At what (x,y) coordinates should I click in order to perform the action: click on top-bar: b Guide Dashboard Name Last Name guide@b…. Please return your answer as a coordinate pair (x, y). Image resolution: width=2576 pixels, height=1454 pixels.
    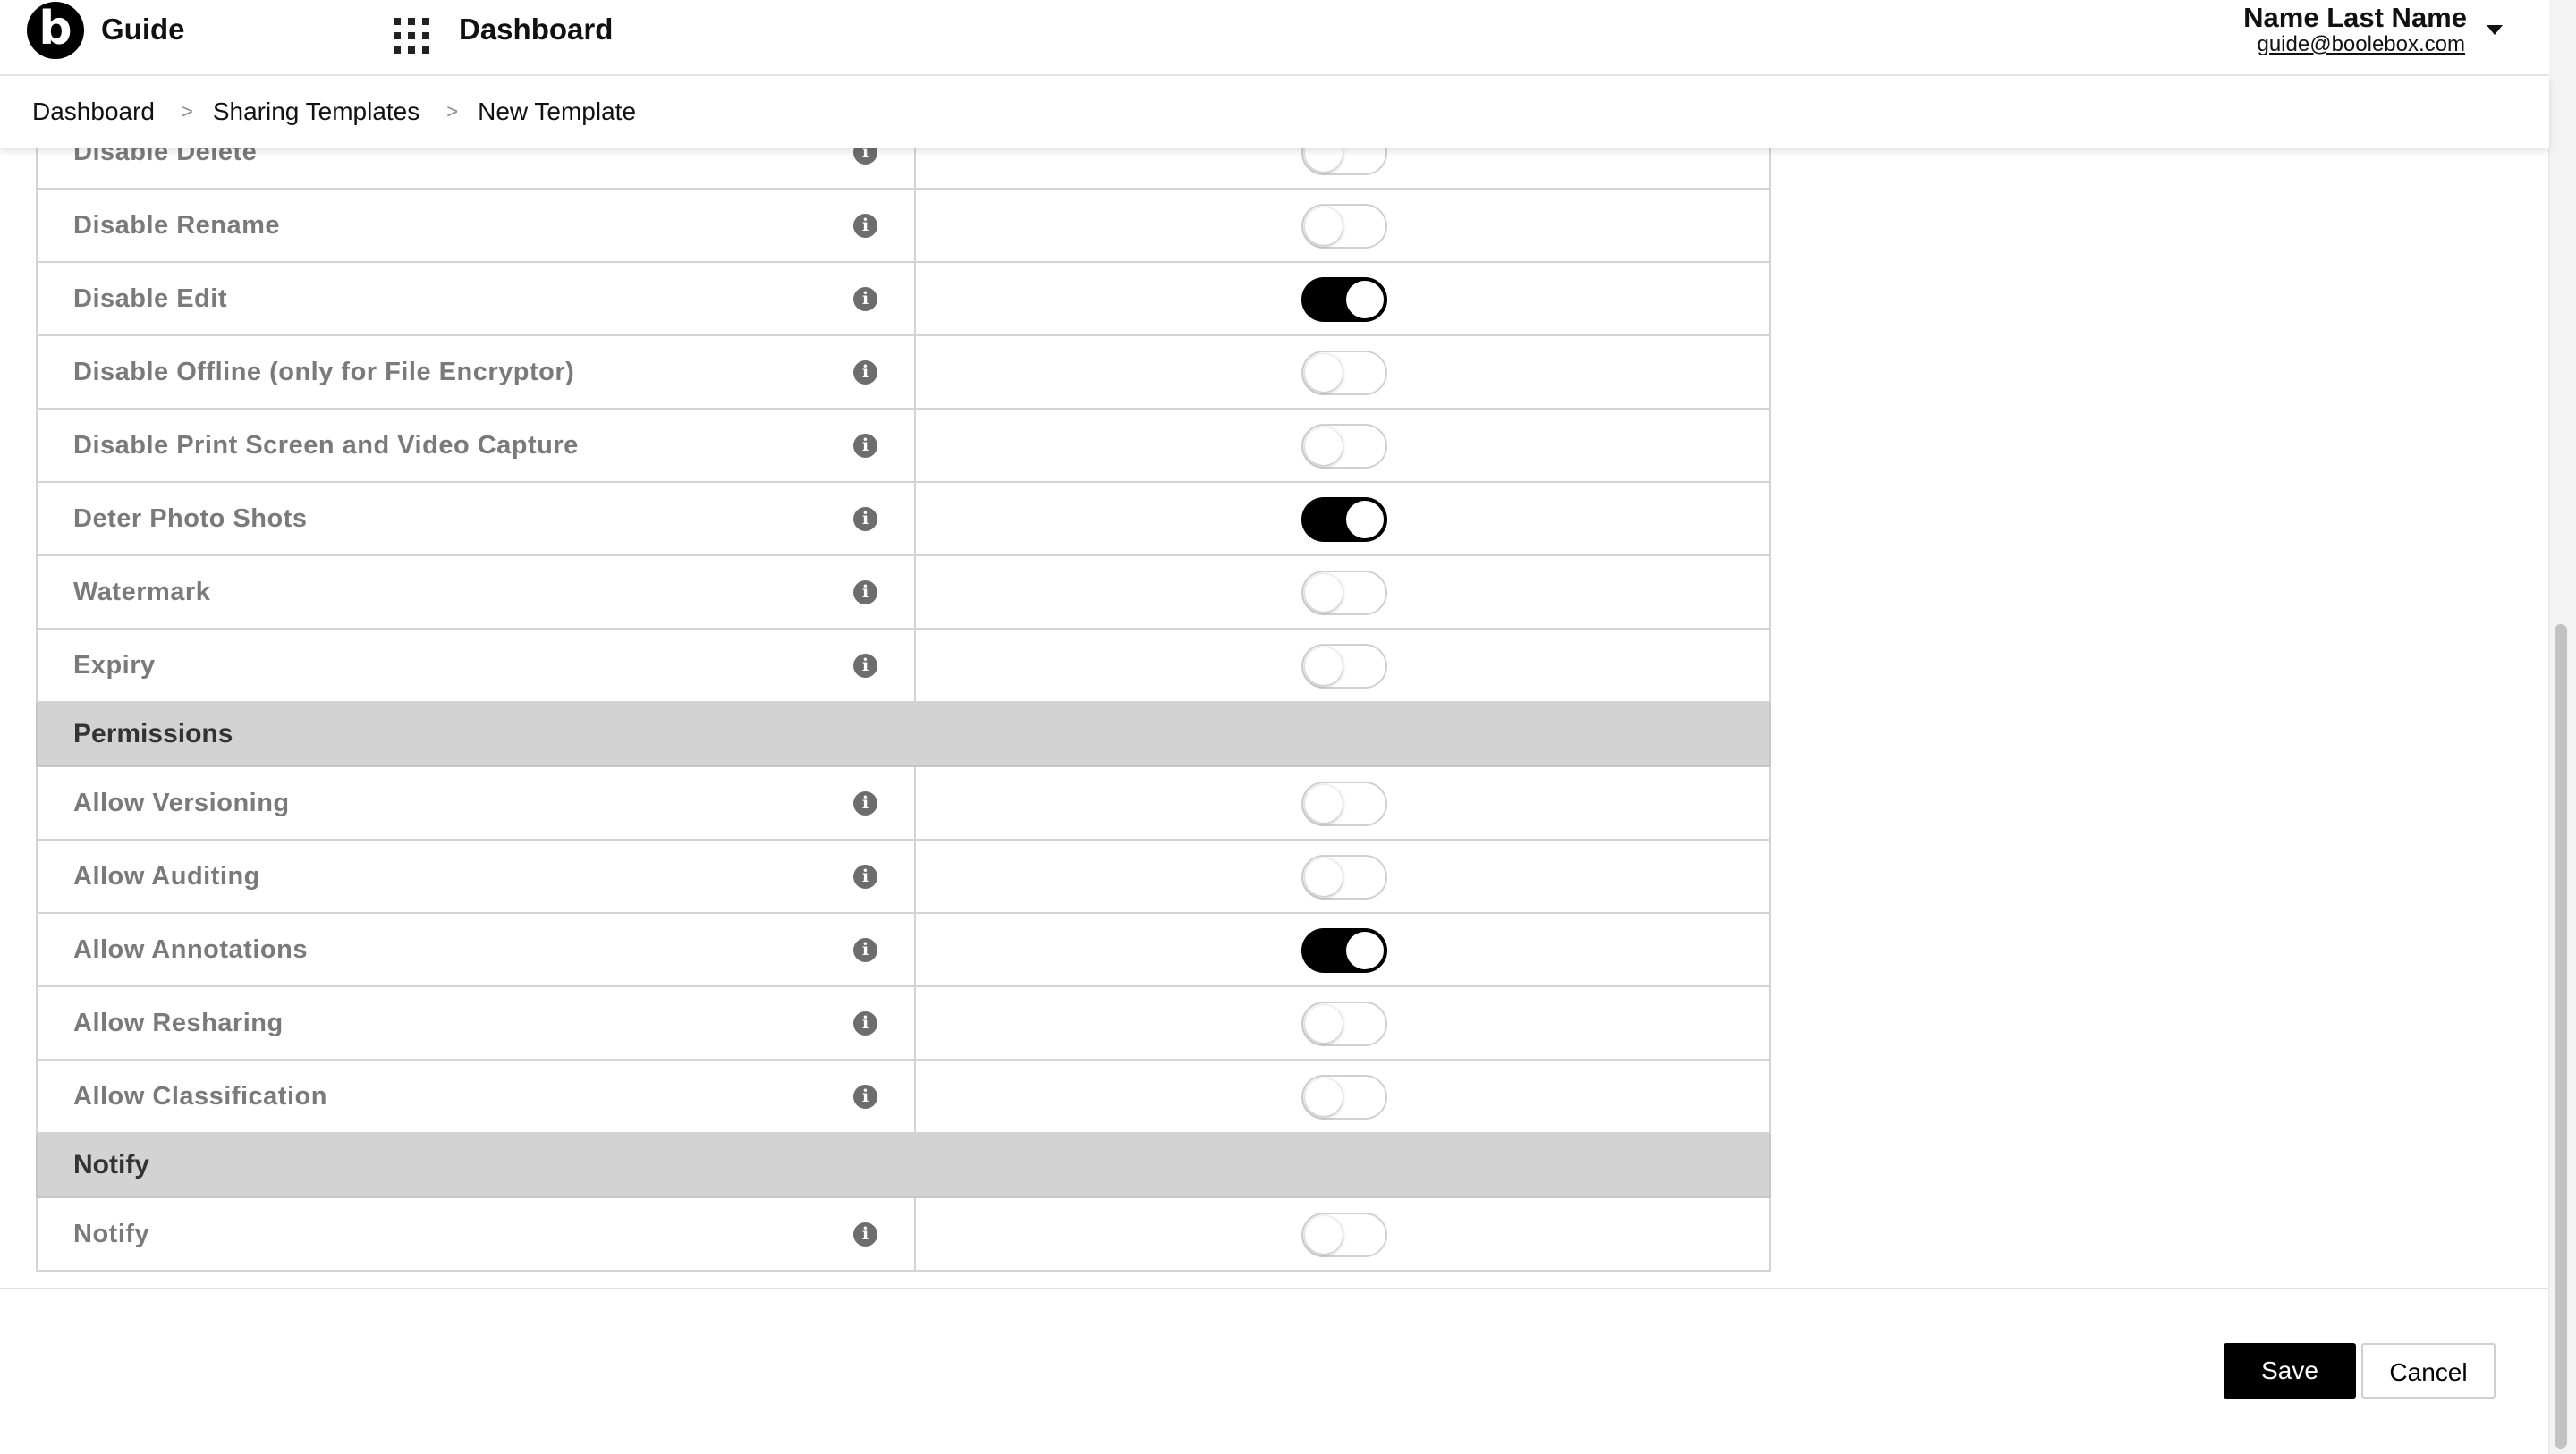
    Looking at the image, I should click on (1274, 38).